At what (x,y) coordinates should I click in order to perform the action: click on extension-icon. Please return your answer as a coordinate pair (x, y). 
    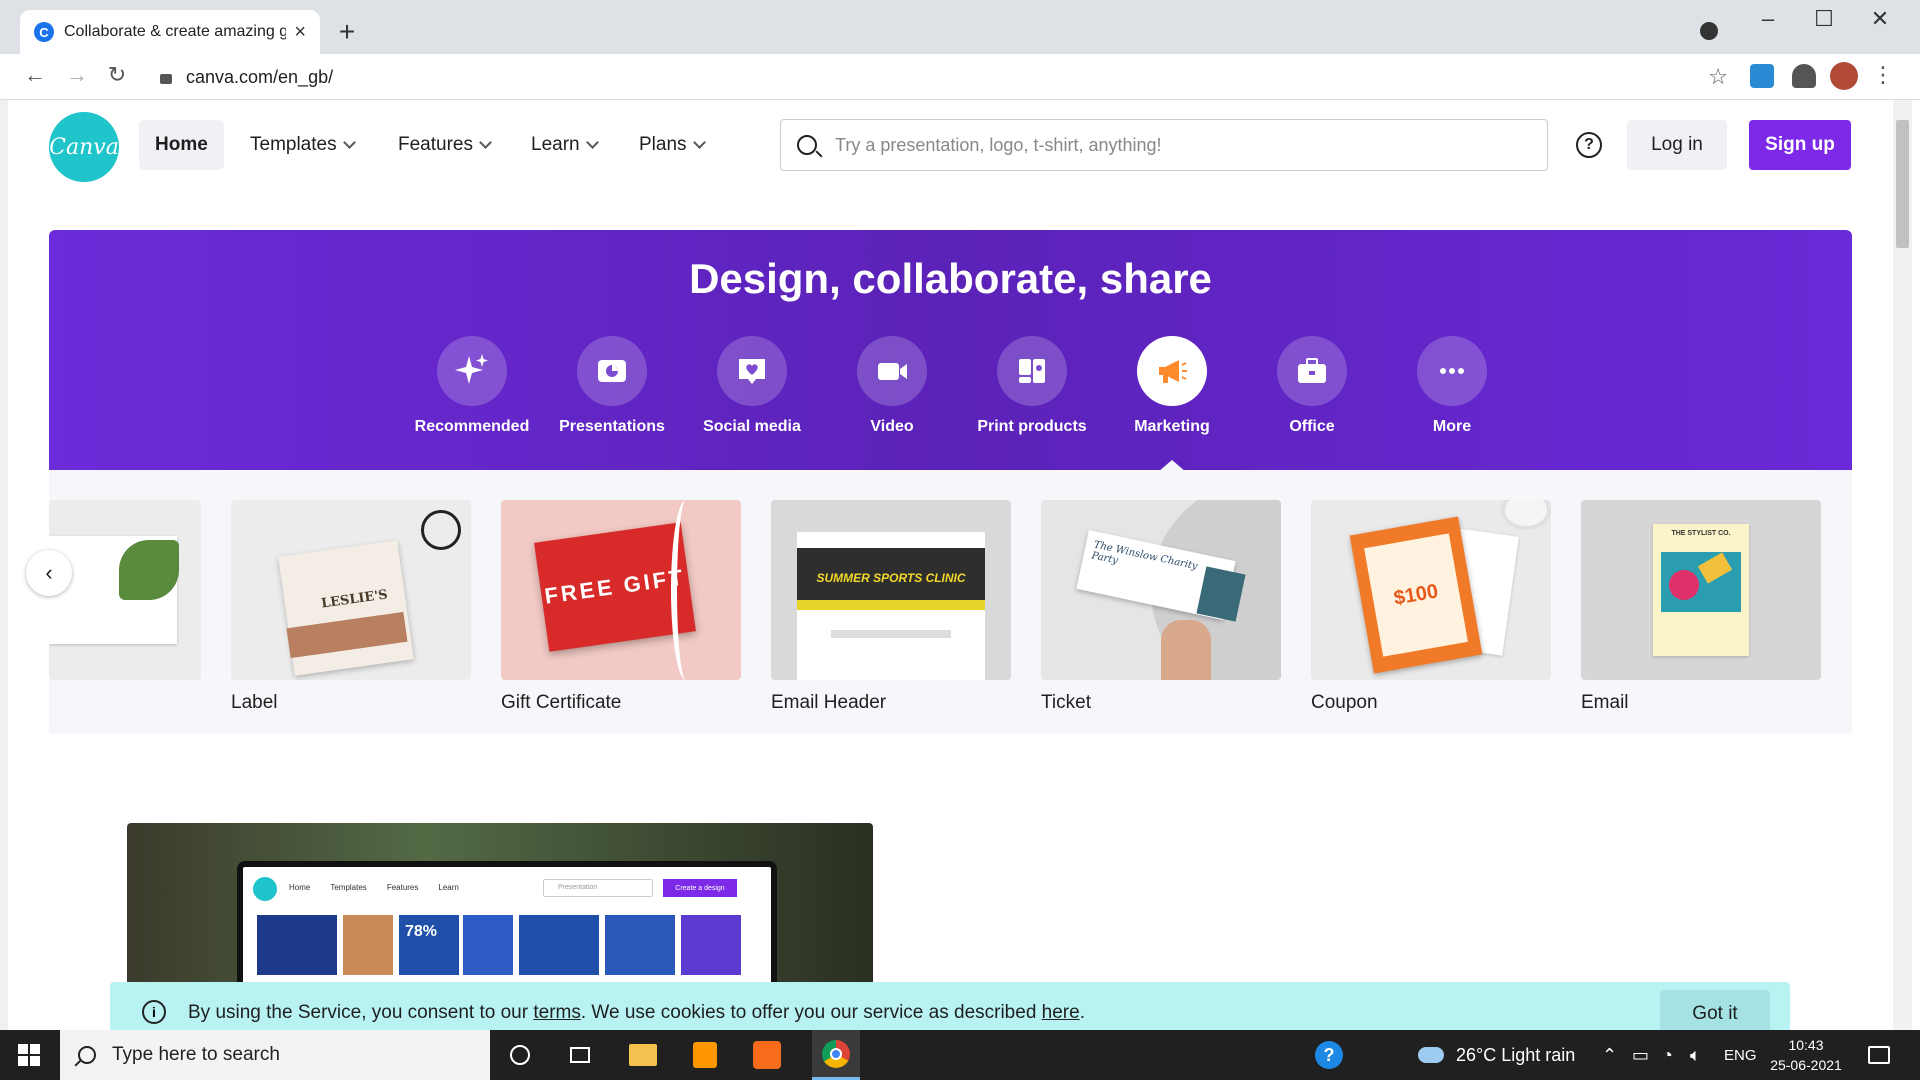
    Looking at the image, I should click on (1762, 76).